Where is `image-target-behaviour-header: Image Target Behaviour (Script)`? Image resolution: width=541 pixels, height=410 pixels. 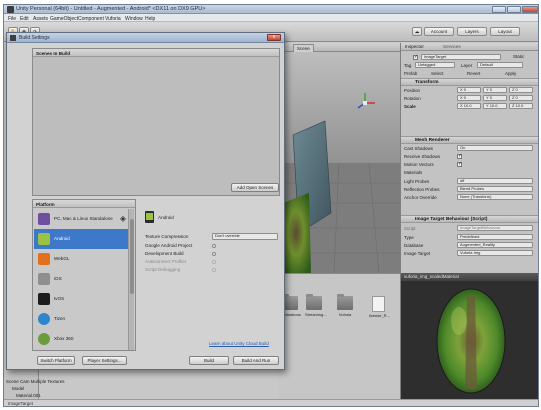
image-target-behaviour-header: Image Target Behaviour (Script) is located at coordinates (469, 219).